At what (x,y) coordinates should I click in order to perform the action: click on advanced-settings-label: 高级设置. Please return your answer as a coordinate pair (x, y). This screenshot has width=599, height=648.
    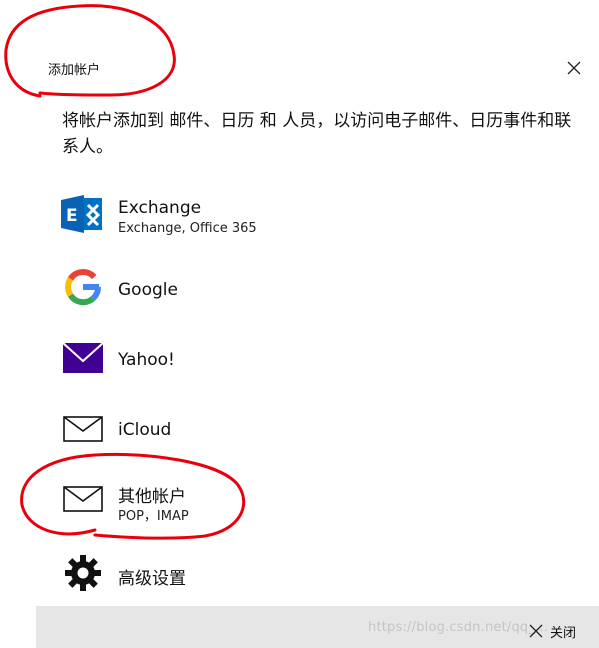
    Looking at the image, I should click on (152, 579).